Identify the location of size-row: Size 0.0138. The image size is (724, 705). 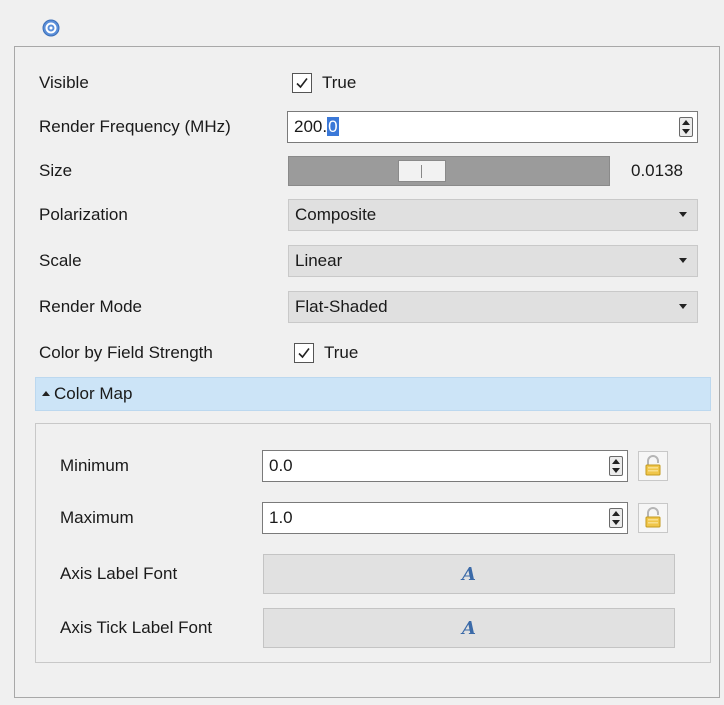
(367, 171).